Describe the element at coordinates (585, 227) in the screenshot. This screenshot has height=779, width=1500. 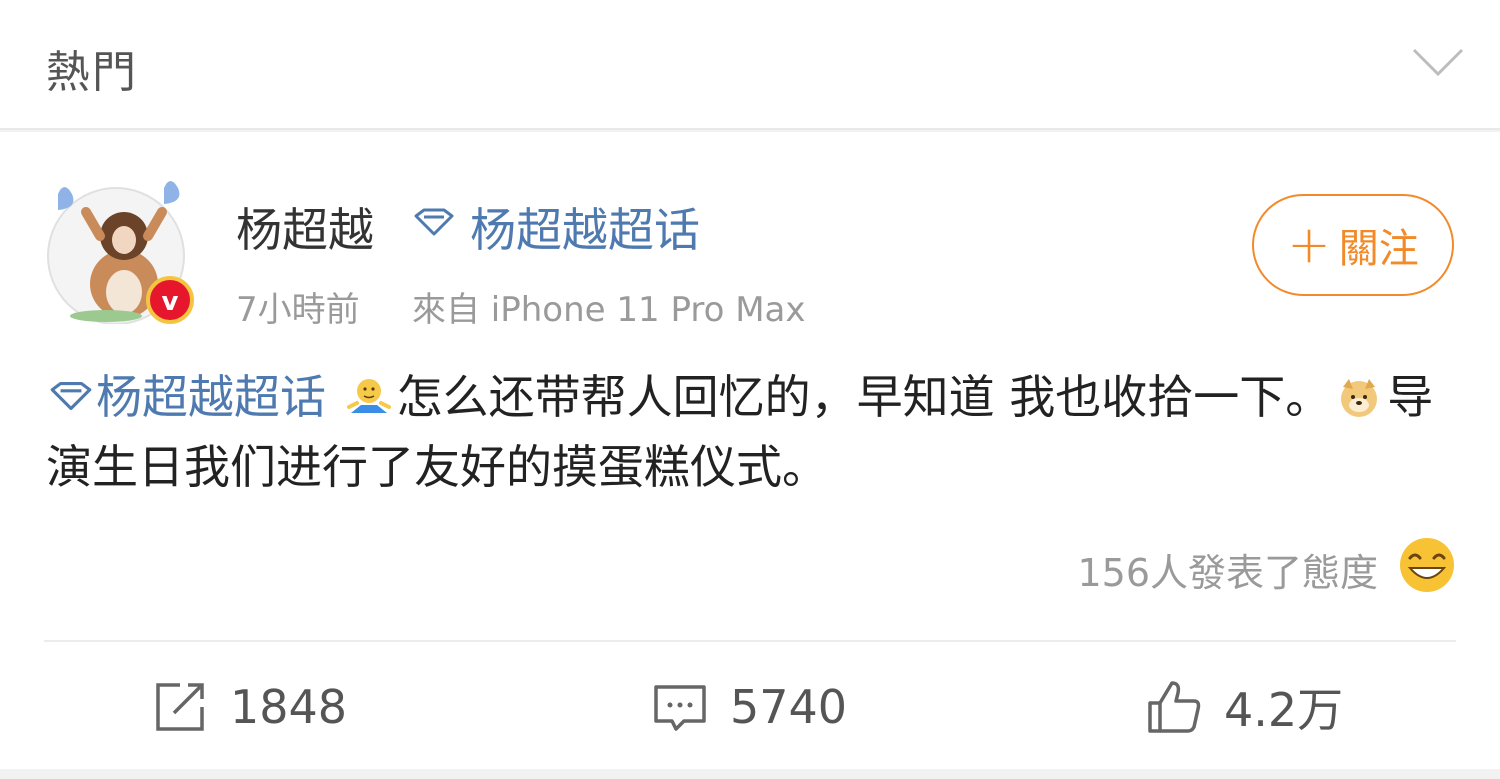
I see `super-topic-link: 杨超越超话` at that location.